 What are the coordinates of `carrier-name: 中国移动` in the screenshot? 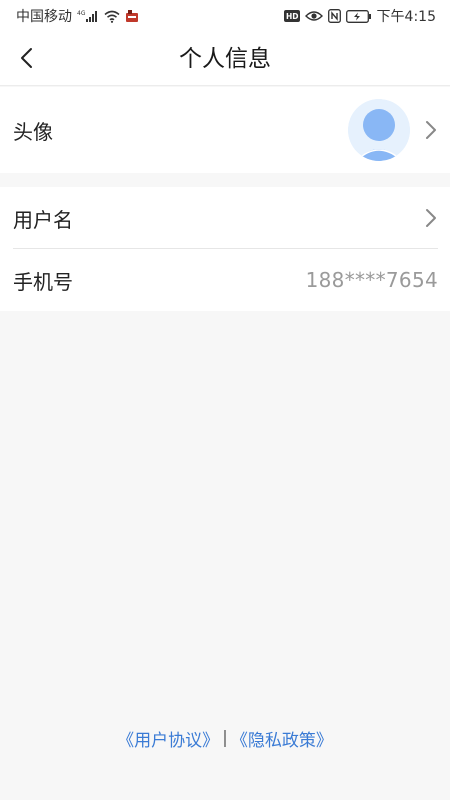 It's located at (44, 17).